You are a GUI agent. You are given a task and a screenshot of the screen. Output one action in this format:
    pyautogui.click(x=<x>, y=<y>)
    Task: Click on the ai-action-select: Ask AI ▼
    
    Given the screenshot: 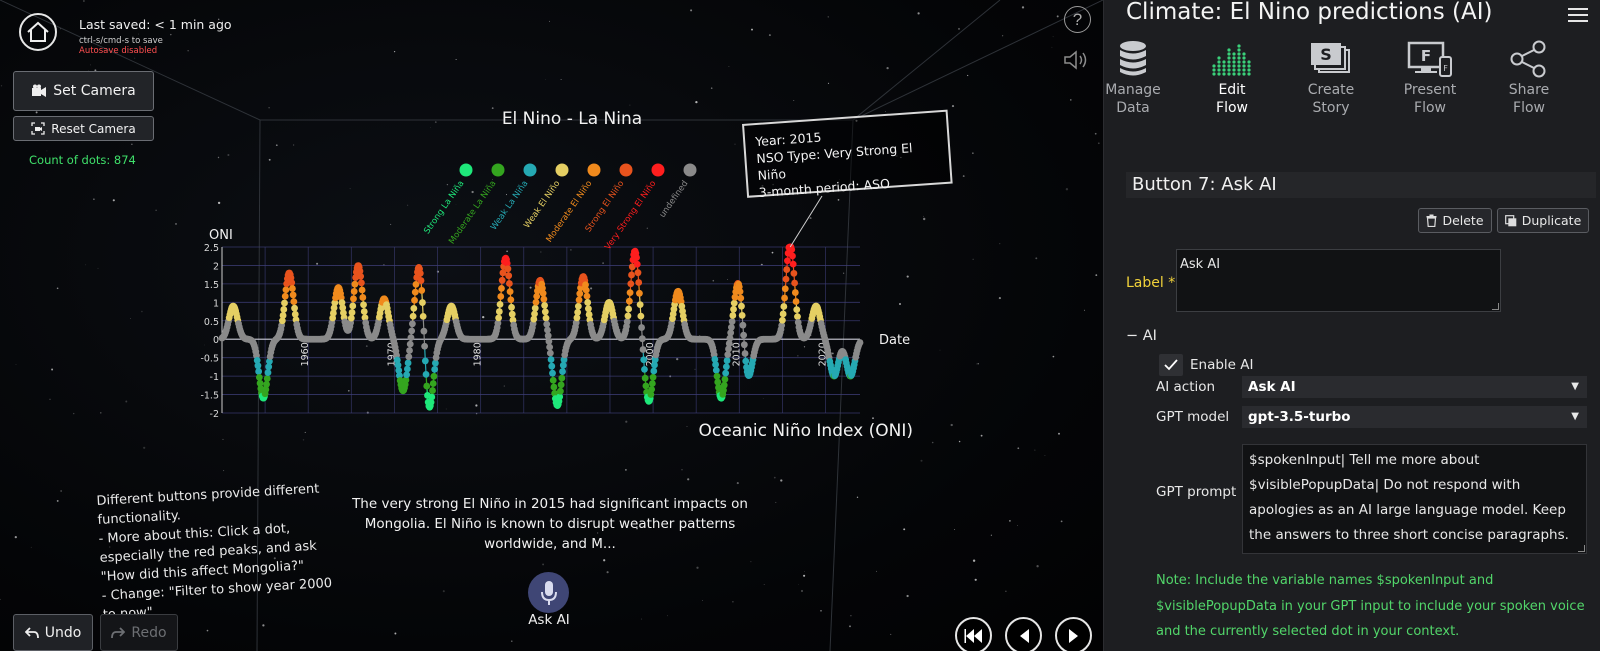 What is the action you would take?
    pyautogui.click(x=1414, y=387)
    